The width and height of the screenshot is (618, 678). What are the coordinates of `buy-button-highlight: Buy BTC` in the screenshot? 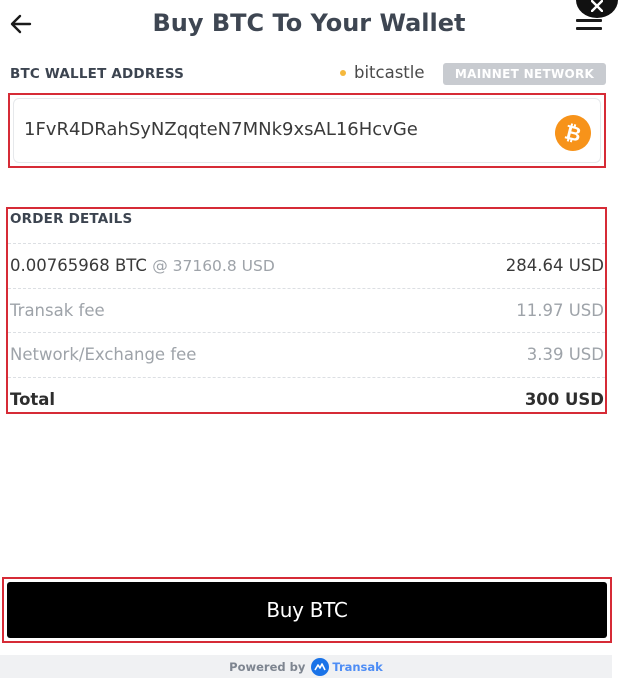 It's located at (307, 610).